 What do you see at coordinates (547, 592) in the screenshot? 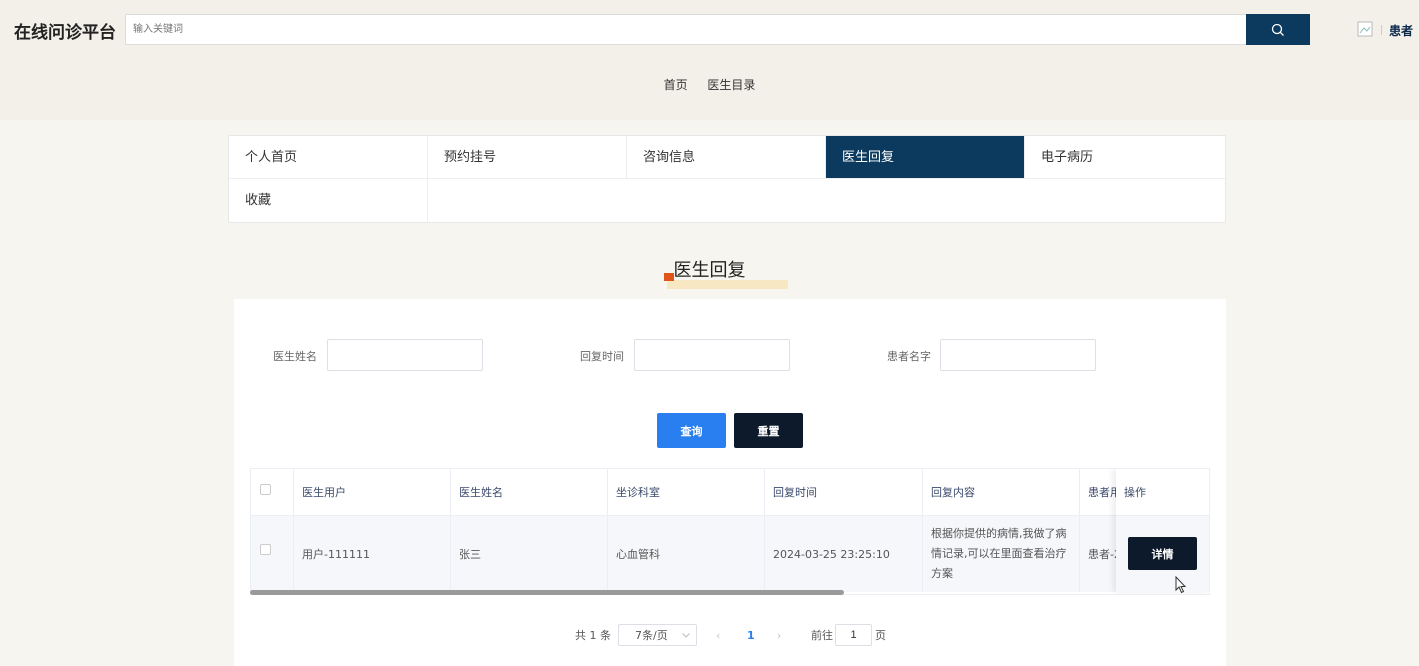
I see `horizontal-scrollbar` at bounding box center [547, 592].